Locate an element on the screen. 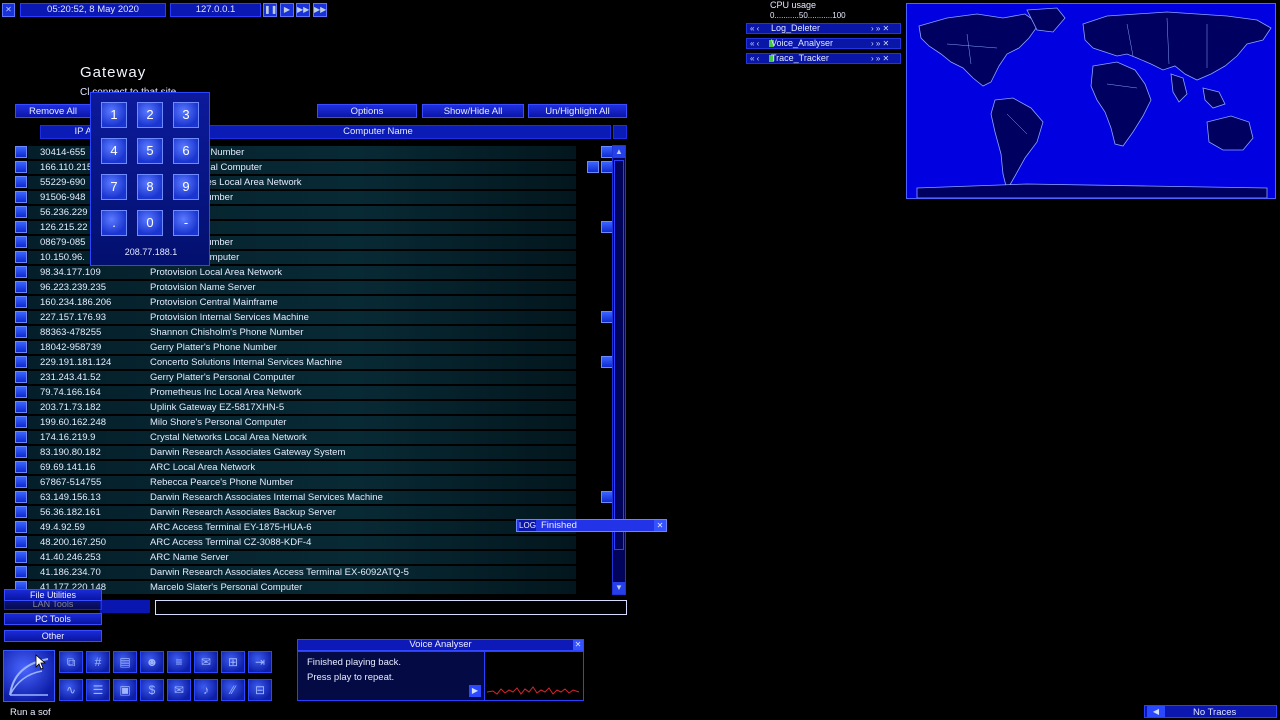  process-trace-tracker: « ‹ Trace_Tracker › » ✕ is located at coordinates (823, 58).